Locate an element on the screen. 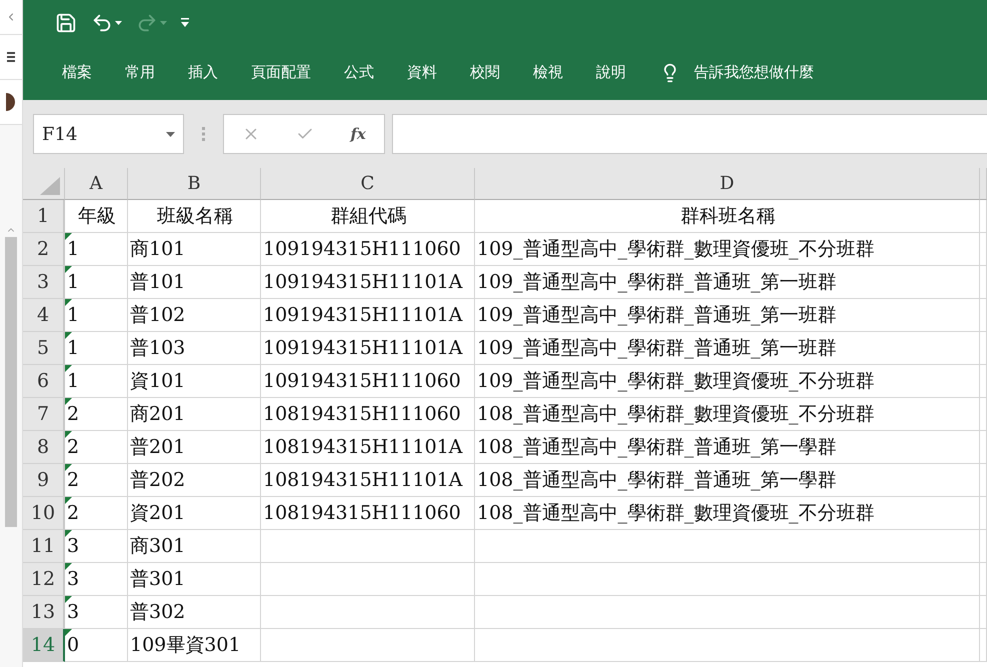 This screenshot has width=987, height=667. table-cell-text: 普102 is located at coordinates (158, 315).